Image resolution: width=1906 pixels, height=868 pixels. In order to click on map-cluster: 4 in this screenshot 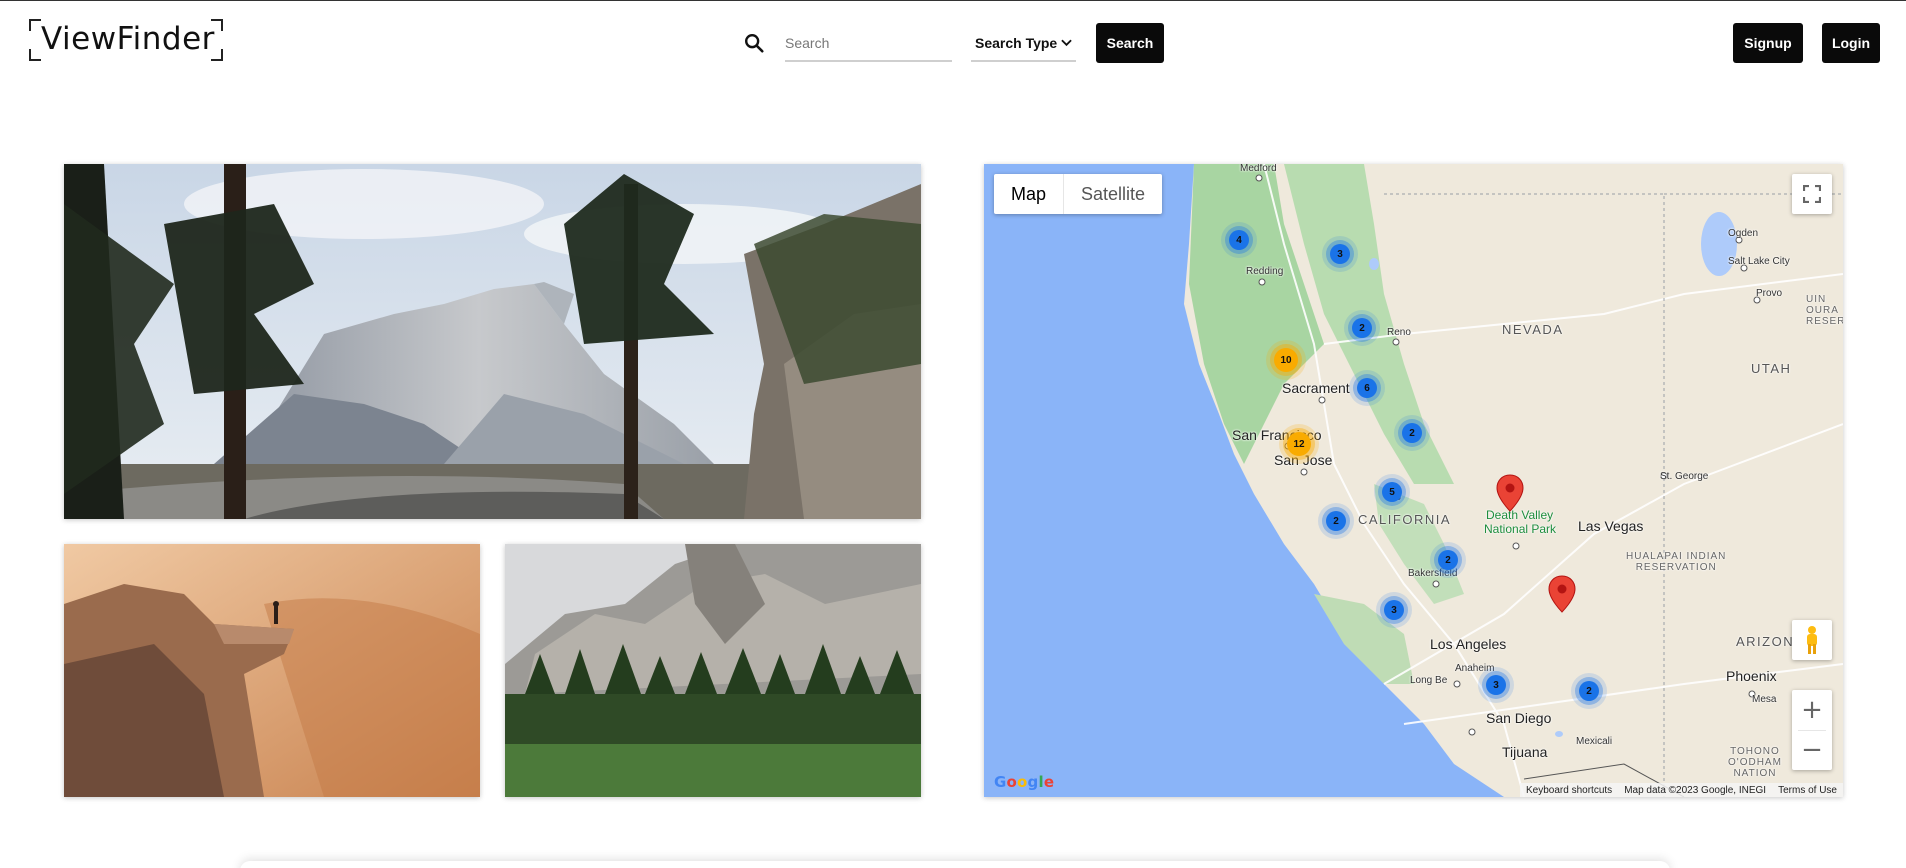, I will do `click(1239, 240)`.